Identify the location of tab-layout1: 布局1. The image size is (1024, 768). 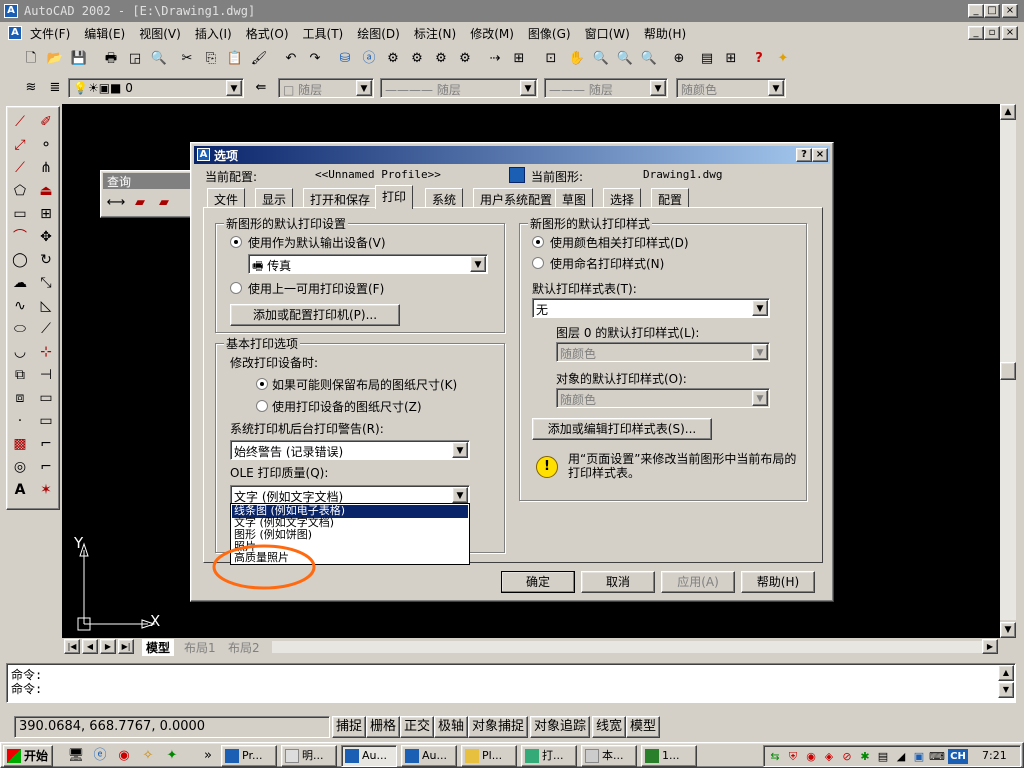
(200, 647).